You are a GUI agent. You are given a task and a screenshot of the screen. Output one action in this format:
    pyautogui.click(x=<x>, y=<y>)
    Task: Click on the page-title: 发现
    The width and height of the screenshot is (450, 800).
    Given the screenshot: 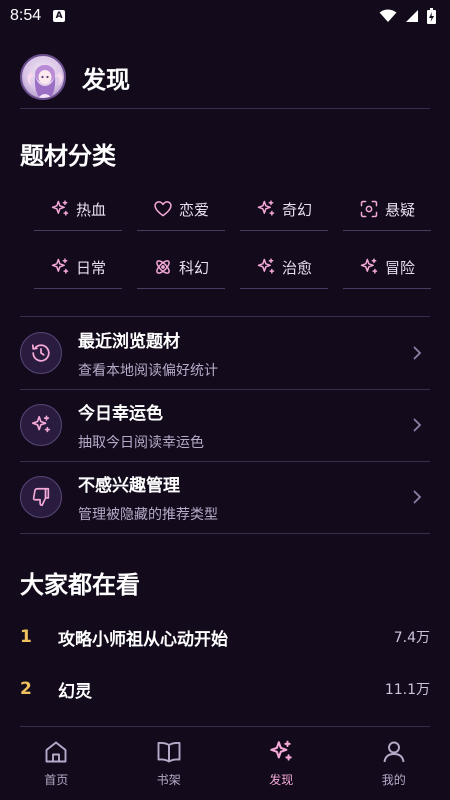 What is the action you would take?
    pyautogui.click(x=106, y=79)
    